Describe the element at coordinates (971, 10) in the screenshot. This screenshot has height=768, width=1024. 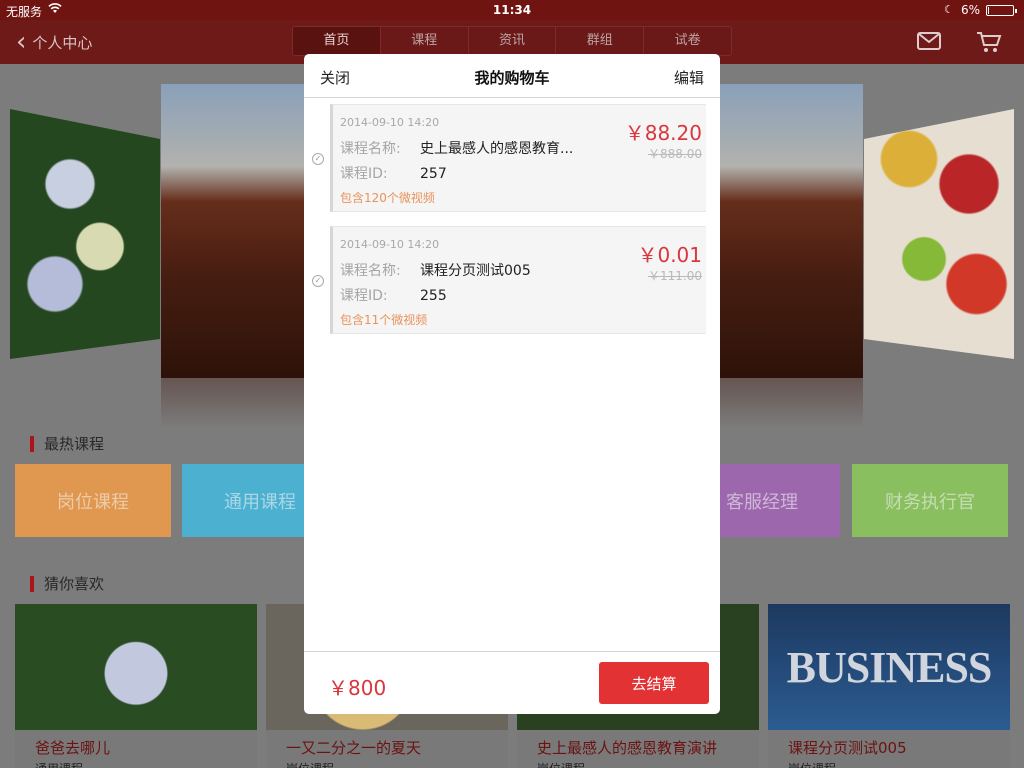
I see `battery-percent: 6%` at that location.